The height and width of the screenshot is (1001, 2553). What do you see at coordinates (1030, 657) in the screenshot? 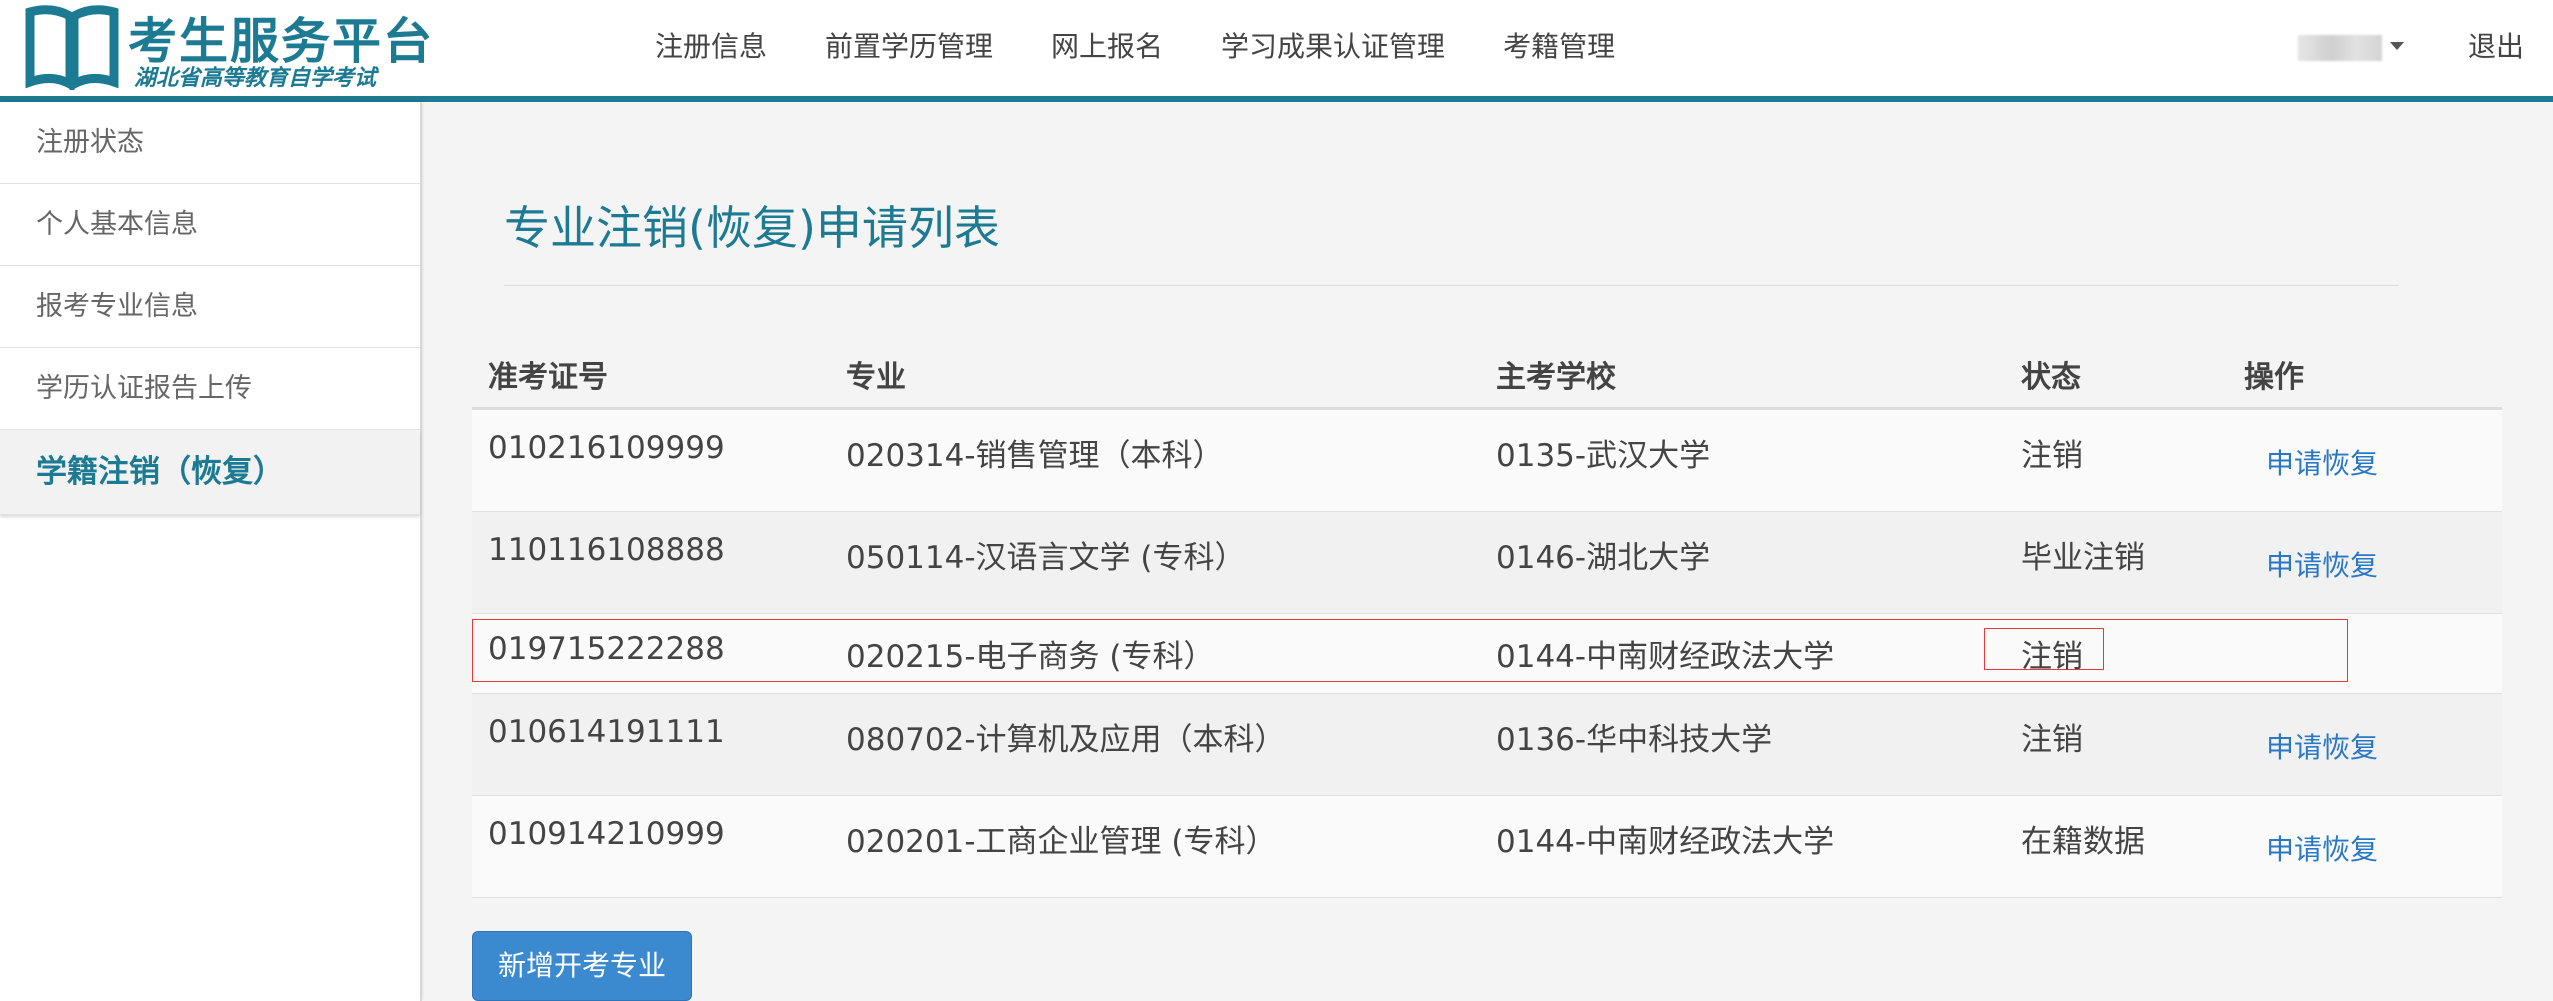
I see `cell-major: 020215-电子商务 (专科）` at bounding box center [1030, 657].